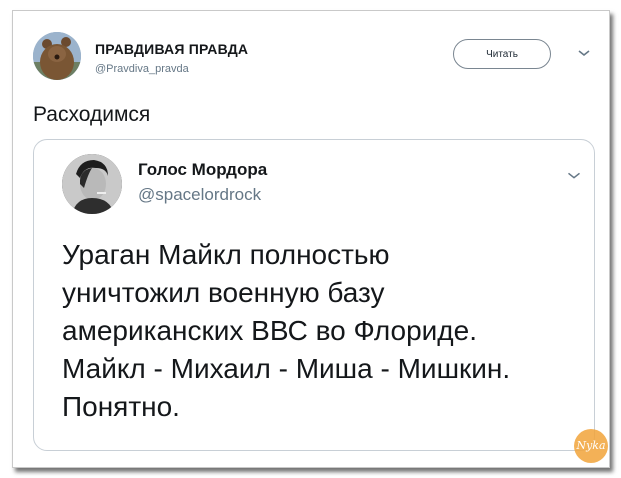 The height and width of the screenshot is (478, 621). I want to click on quoted-text-line: Ураган Майкл полностью, so click(226, 254).